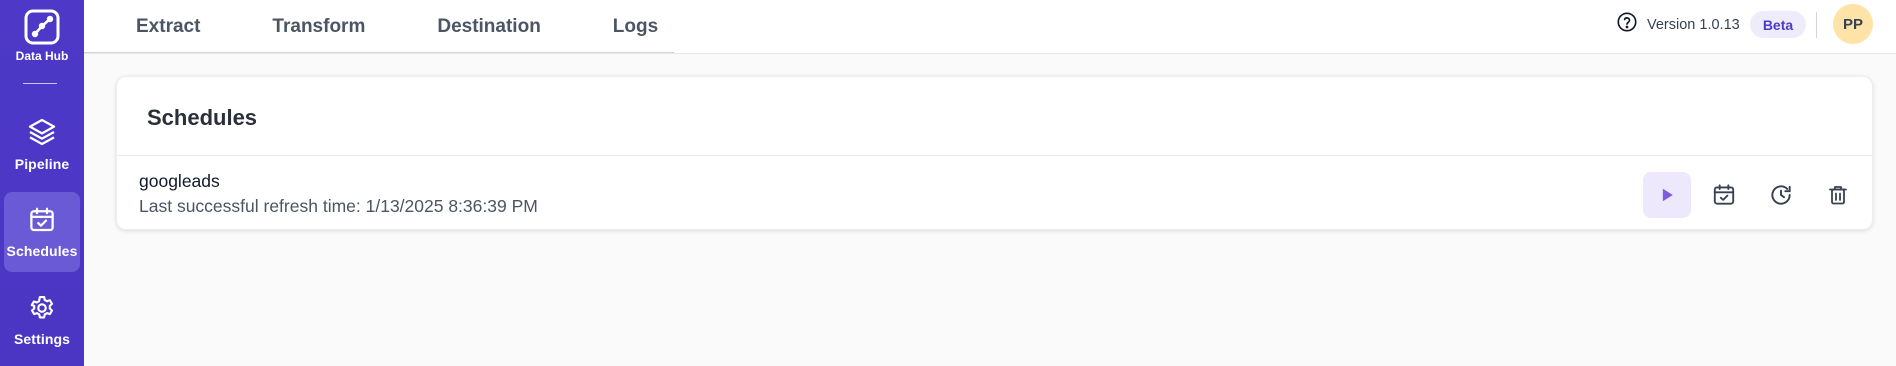 The height and width of the screenshot is (366, 1896). Describe the element at coordinates (1853, 24) in the screenshot. I see `avatar: PP` at that location.